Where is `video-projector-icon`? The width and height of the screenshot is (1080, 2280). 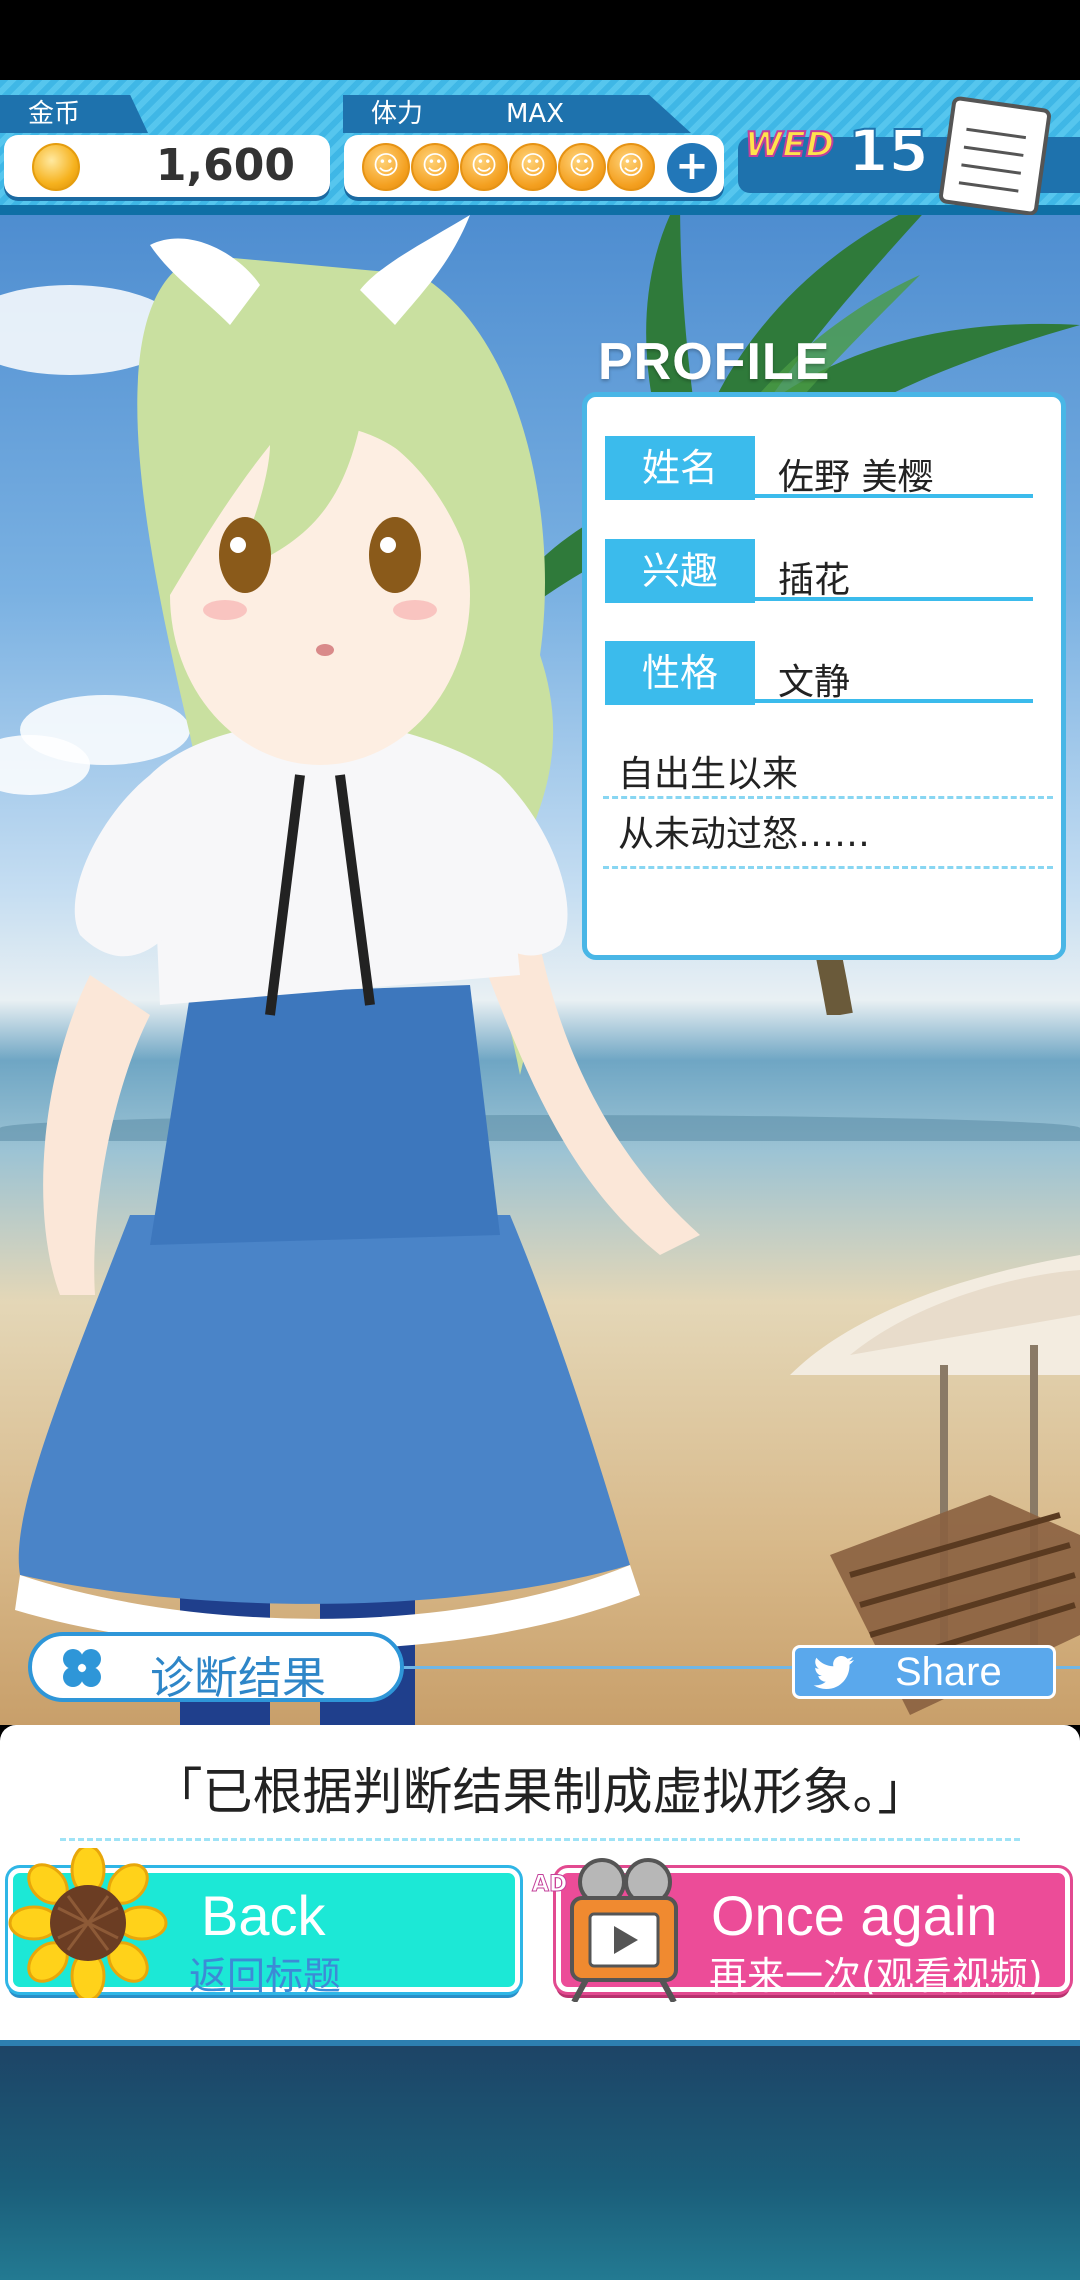 video-projector-icon is located at coordinates (624, 1930).